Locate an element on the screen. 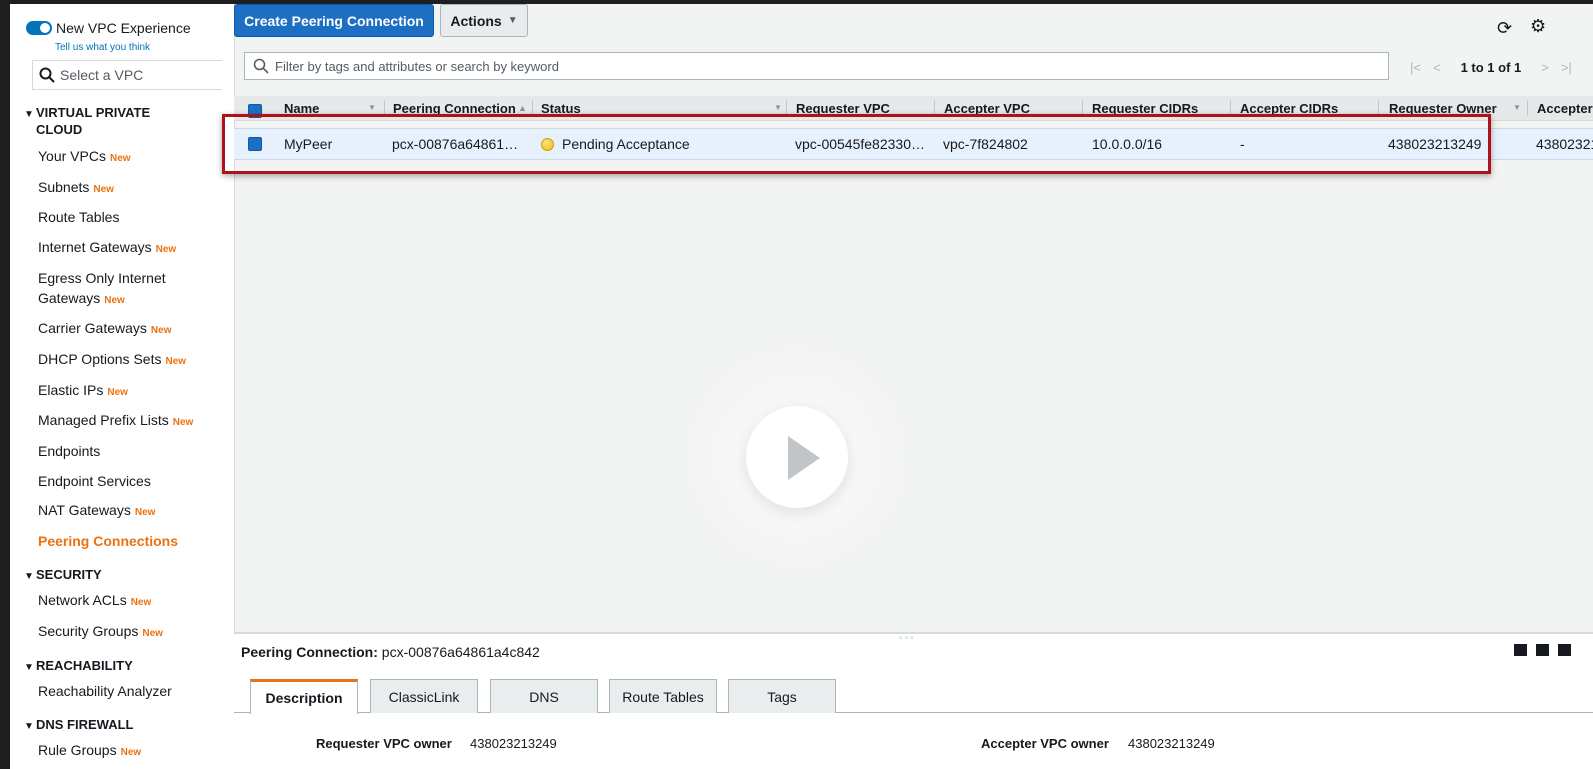  field-value-accepter-vpc-owner: 438023213249 is located at coordinates (1171, 743).